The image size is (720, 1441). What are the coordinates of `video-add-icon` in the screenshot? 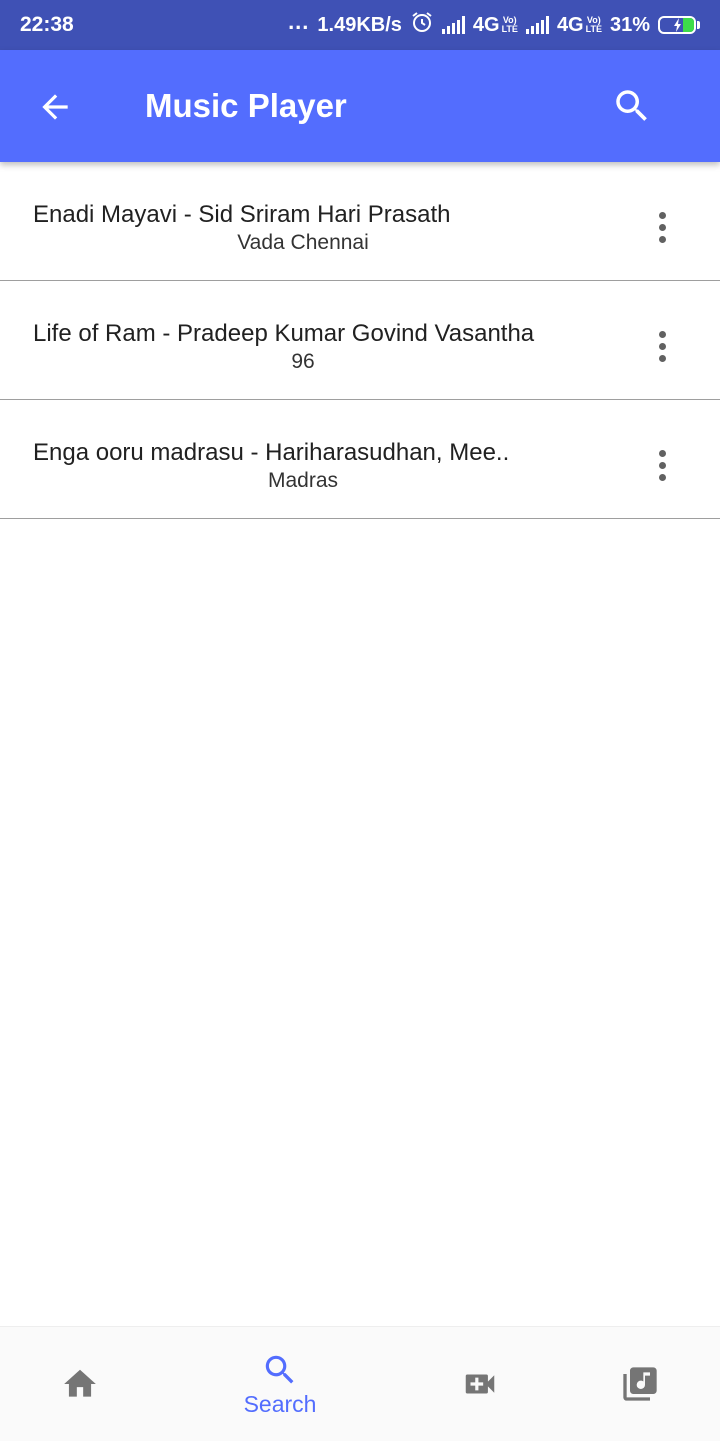 It's located at (480, 1384).